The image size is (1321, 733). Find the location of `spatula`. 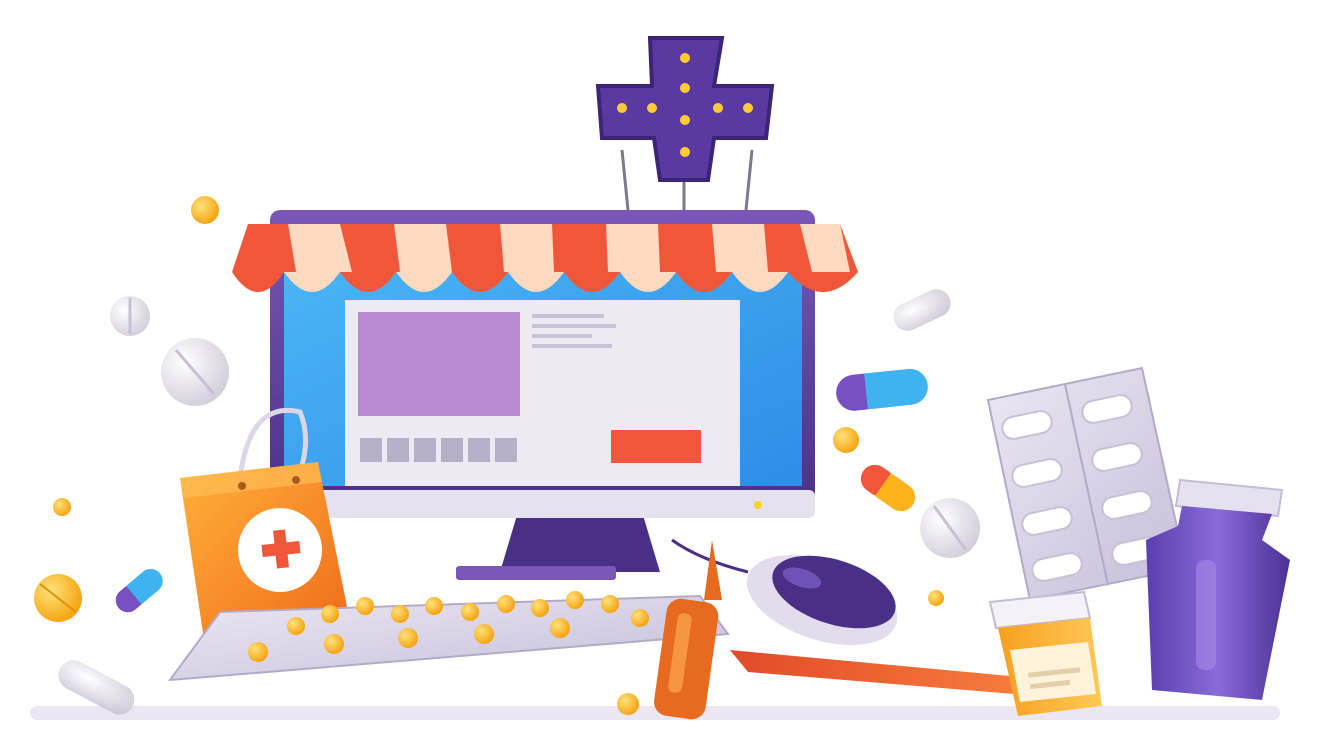

spatula is located at coordinates (872, 672).